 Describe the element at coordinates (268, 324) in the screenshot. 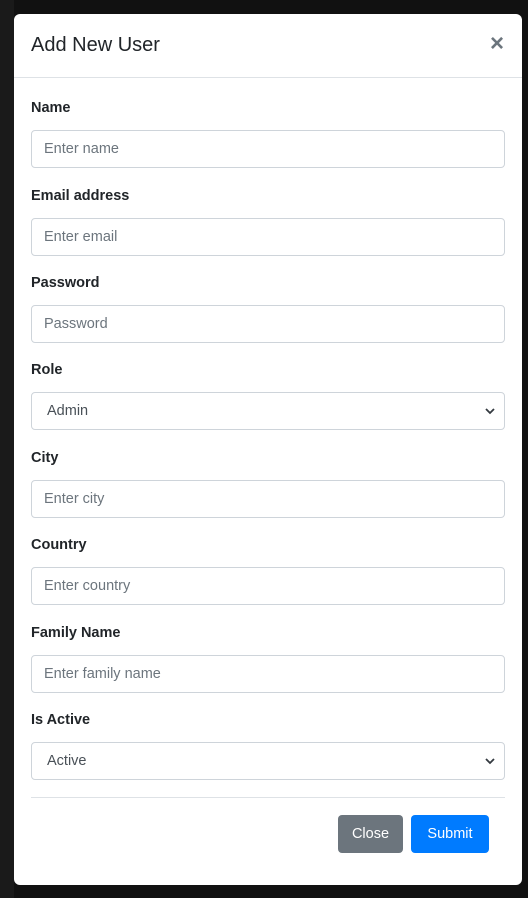

I see `password-input` at that location.